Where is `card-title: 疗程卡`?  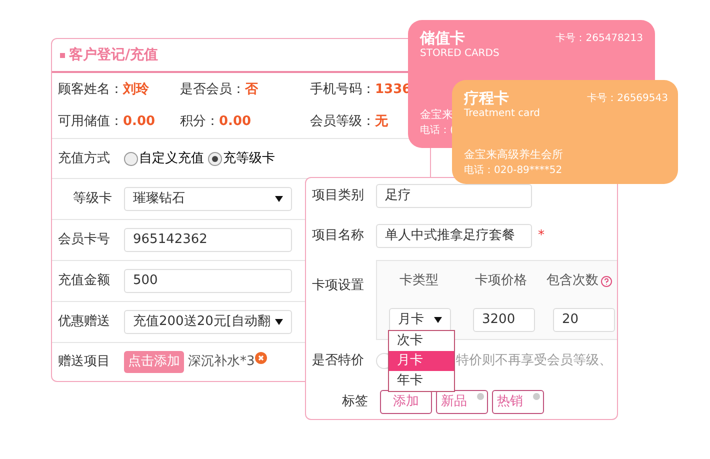
card-title: 疗程卡 is located at coordinates (486, 98).